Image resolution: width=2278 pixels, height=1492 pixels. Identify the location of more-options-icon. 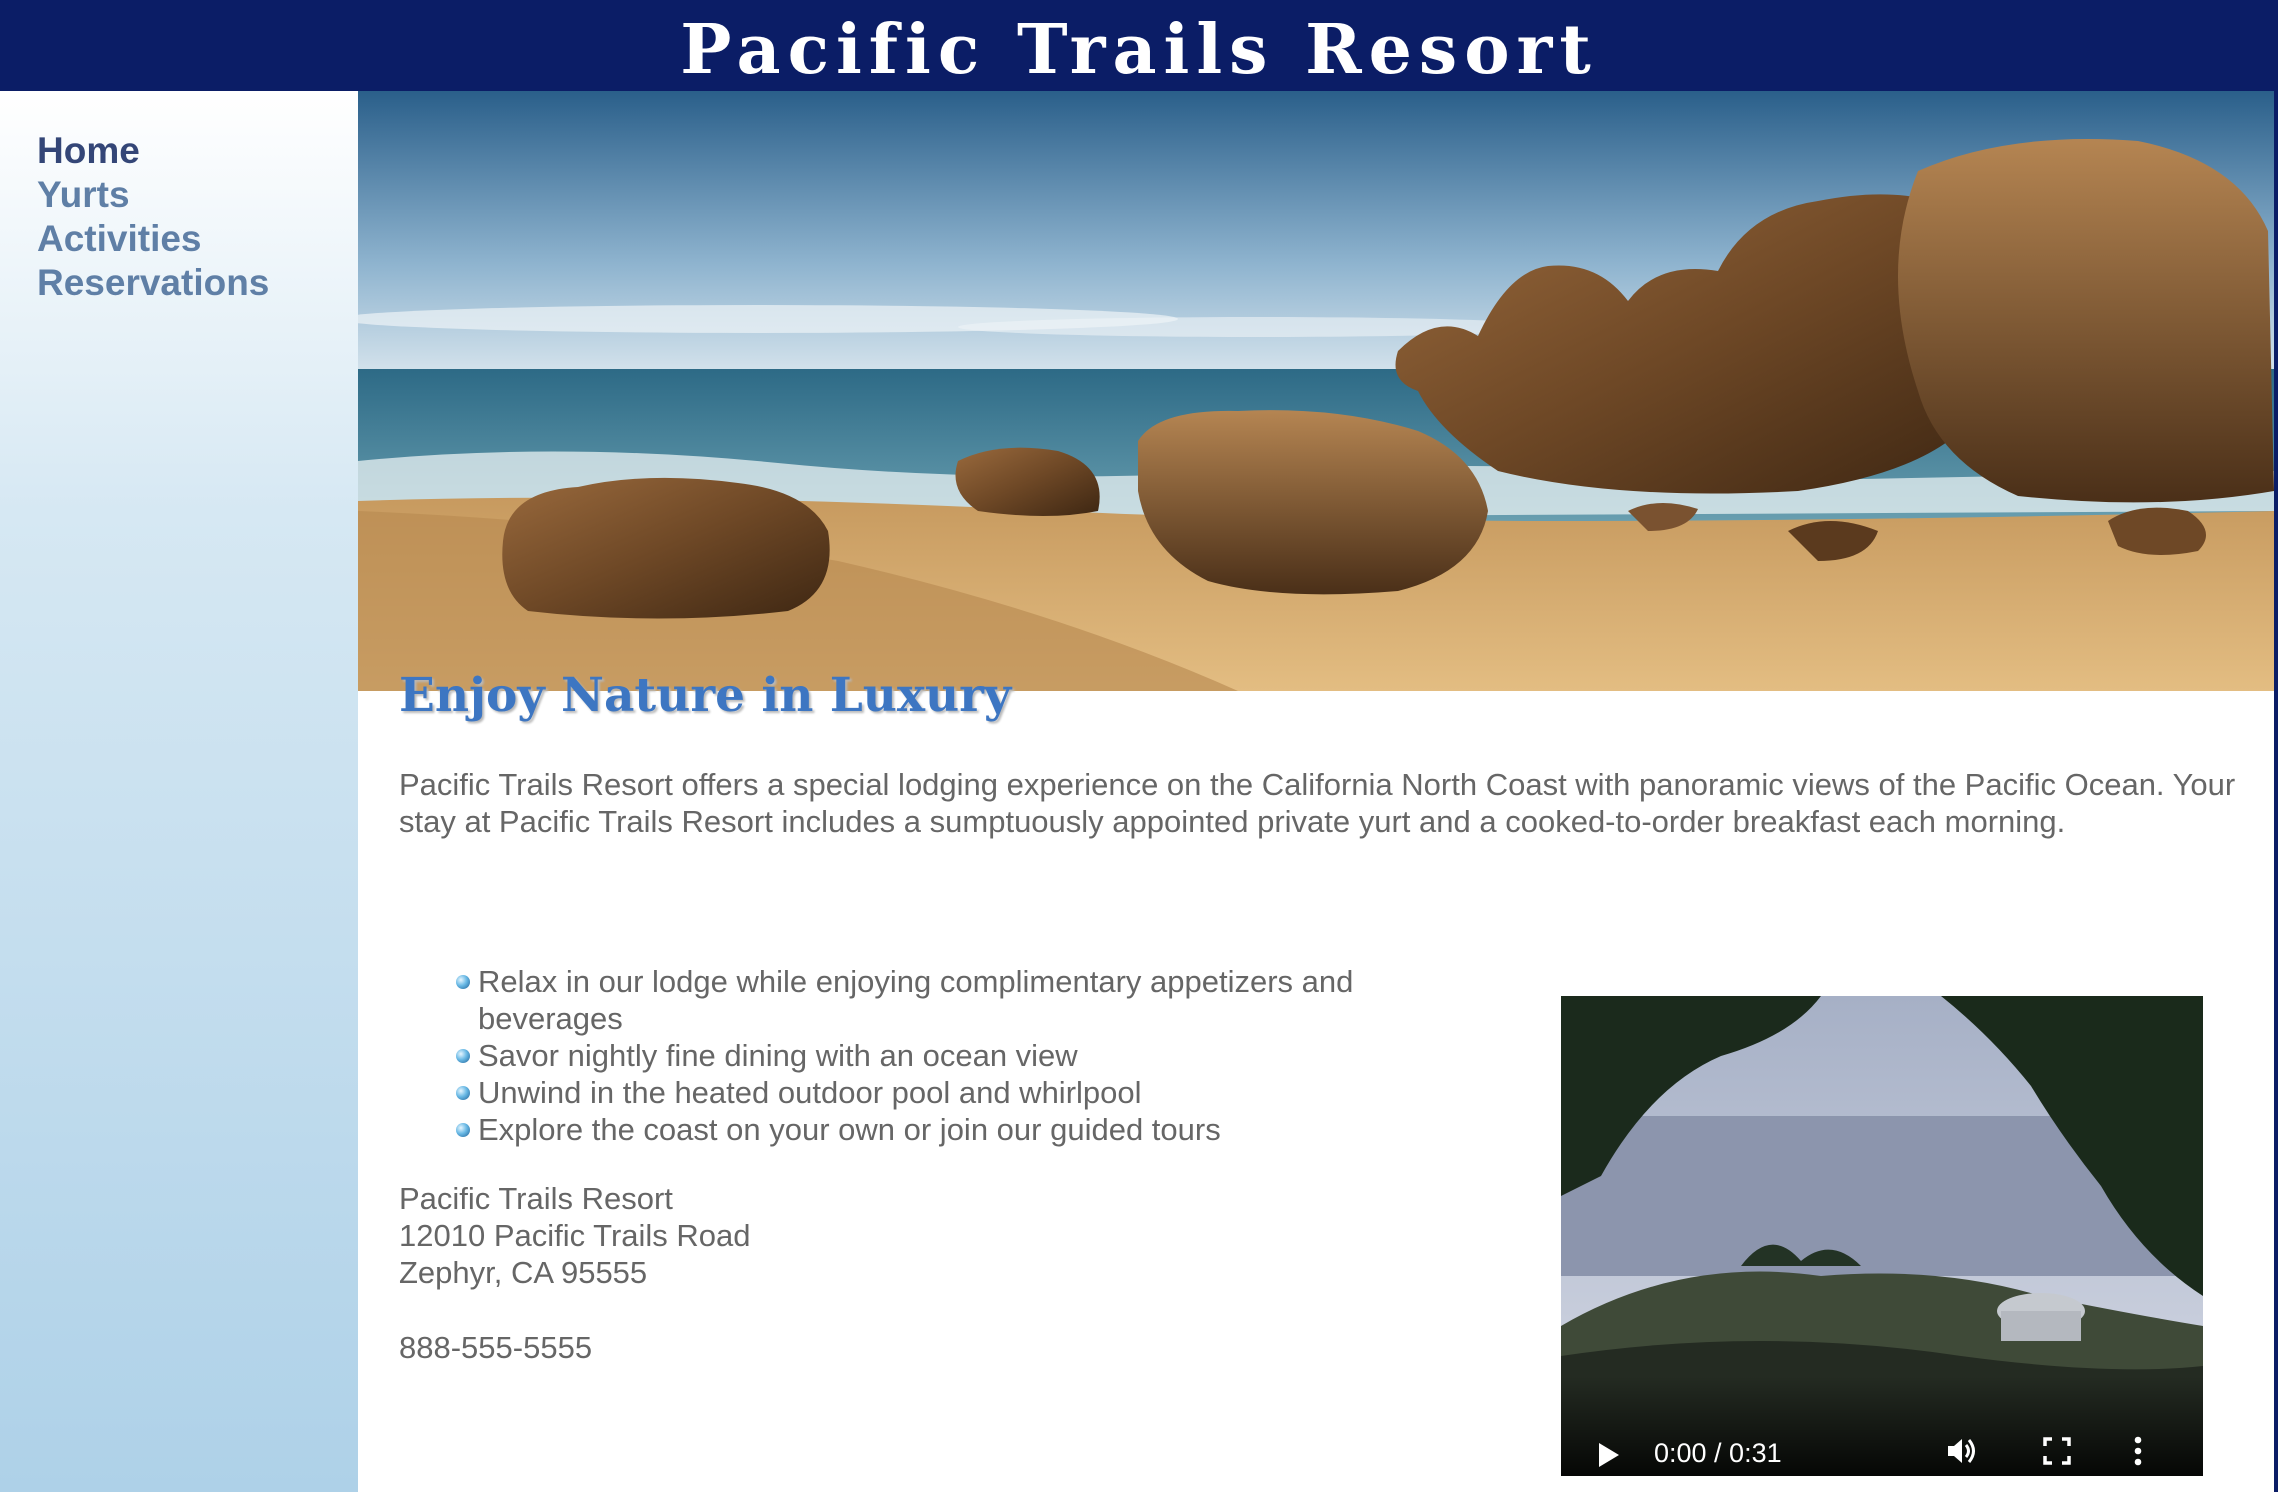
(2138, 1451).